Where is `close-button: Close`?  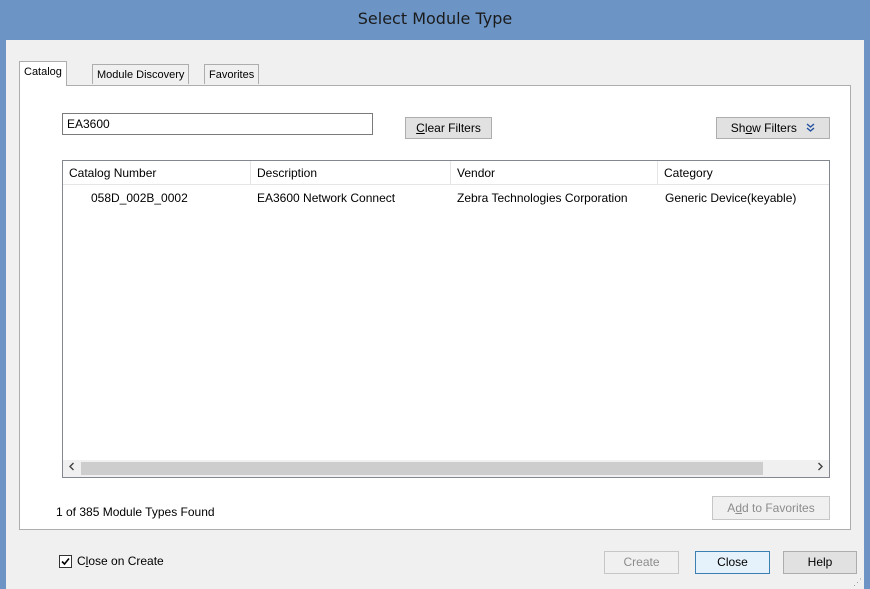 close-button: Close is located at coordinates (732, 562).